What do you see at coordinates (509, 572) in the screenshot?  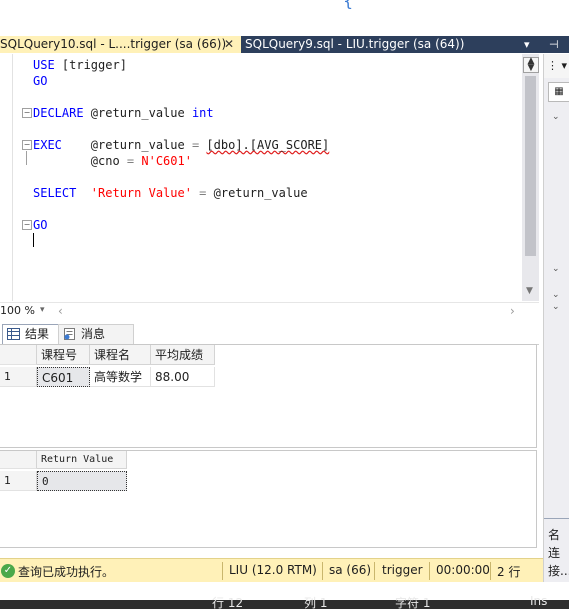 I see `status-rows: 2 行` at bounding box center [509, 572].